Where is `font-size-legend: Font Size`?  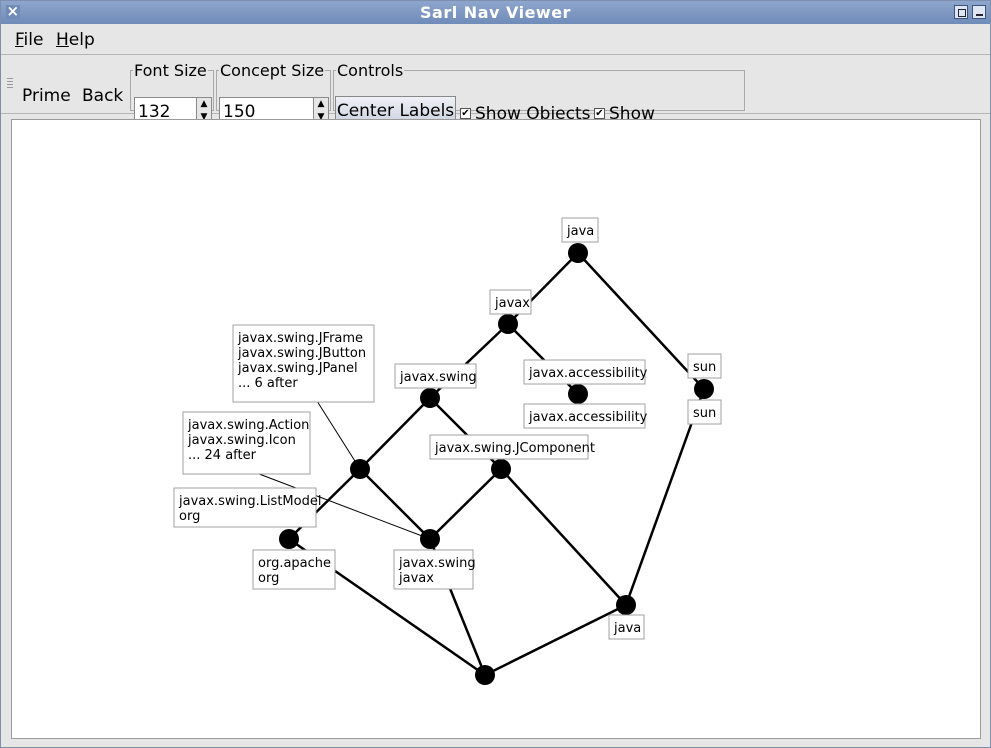 font-size-legend: Font Size is located at coordinates (170, 70).